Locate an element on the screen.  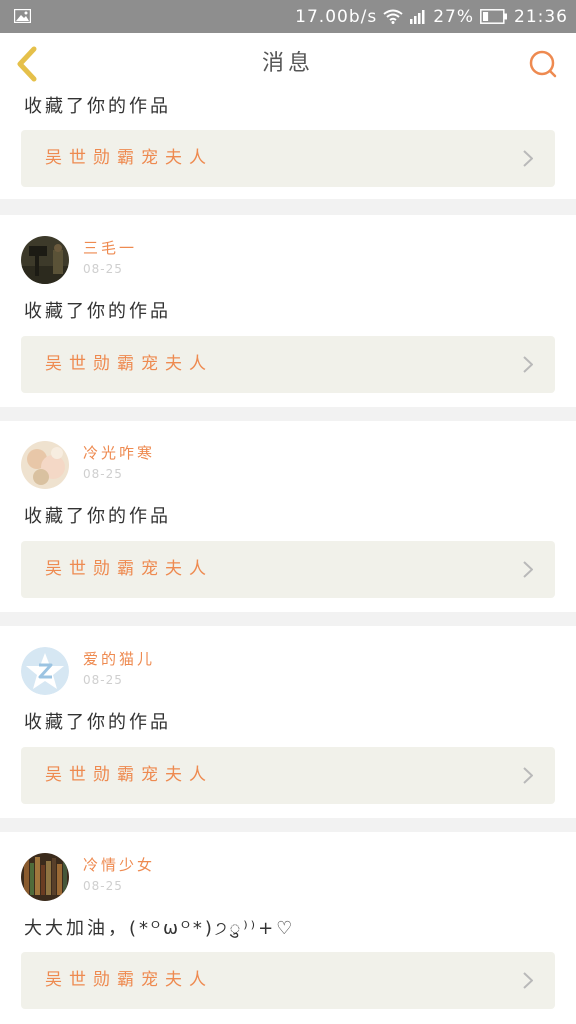
nav-bar: 消息 is located at coordinates (288, 64).